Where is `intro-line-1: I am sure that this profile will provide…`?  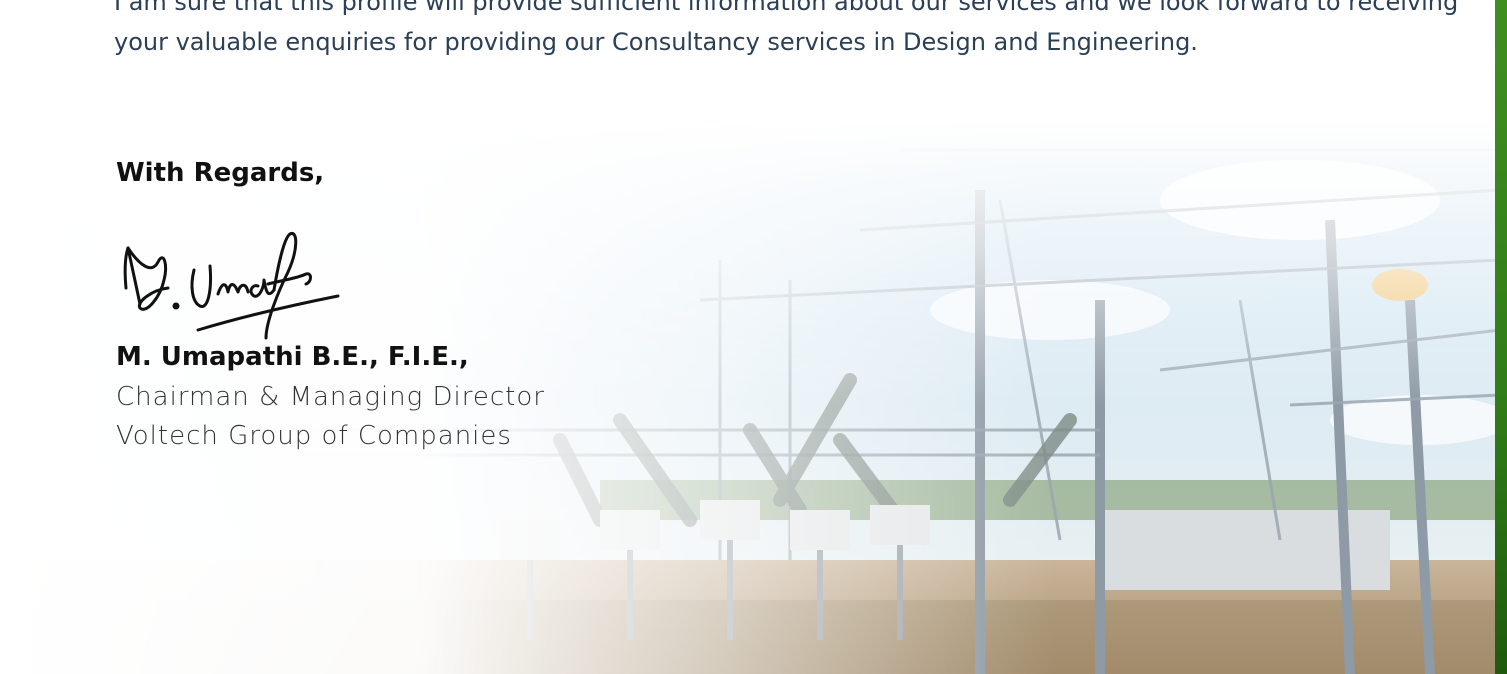
intro-line-1: I am sure that this profile will provide… is located at coordinates (786, 8).